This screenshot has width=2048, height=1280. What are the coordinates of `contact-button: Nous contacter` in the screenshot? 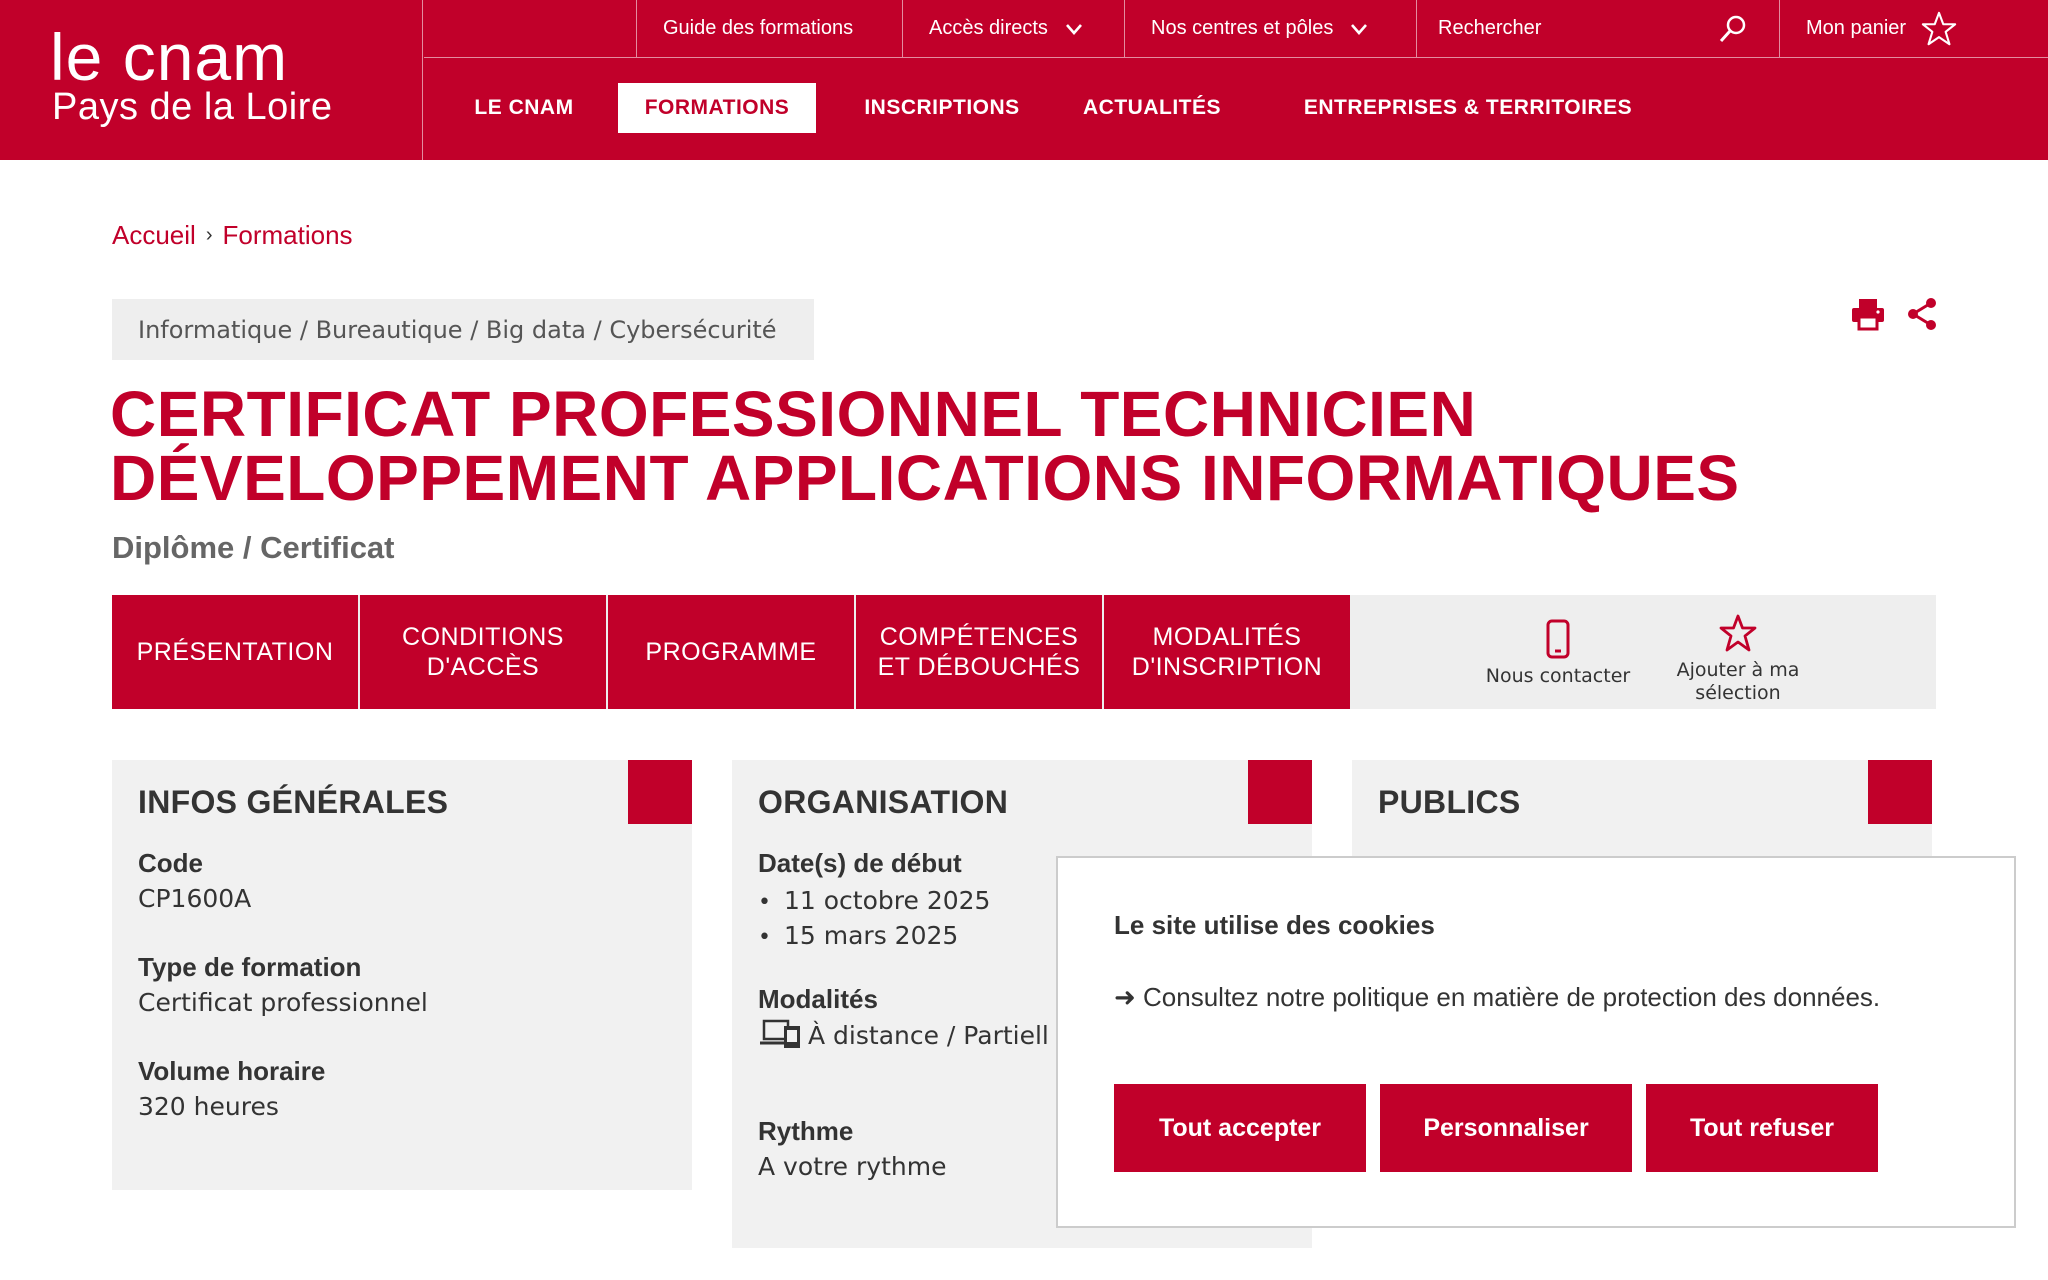 It's located at (1558, 653).